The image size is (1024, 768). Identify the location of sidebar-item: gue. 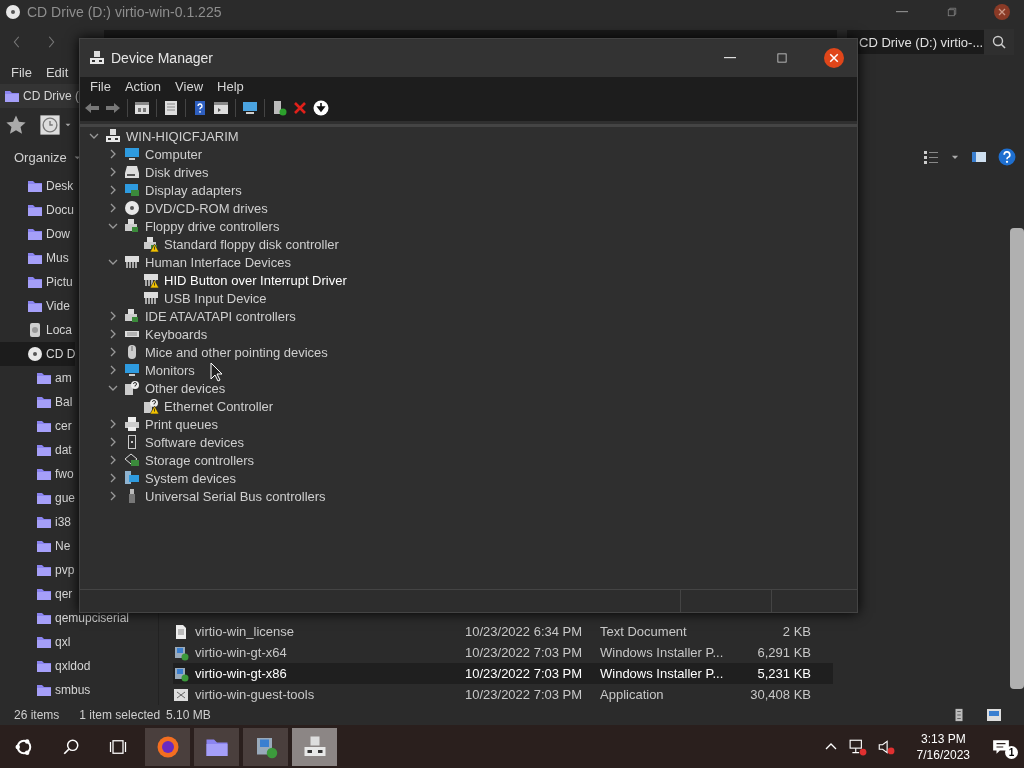
(38, 498).